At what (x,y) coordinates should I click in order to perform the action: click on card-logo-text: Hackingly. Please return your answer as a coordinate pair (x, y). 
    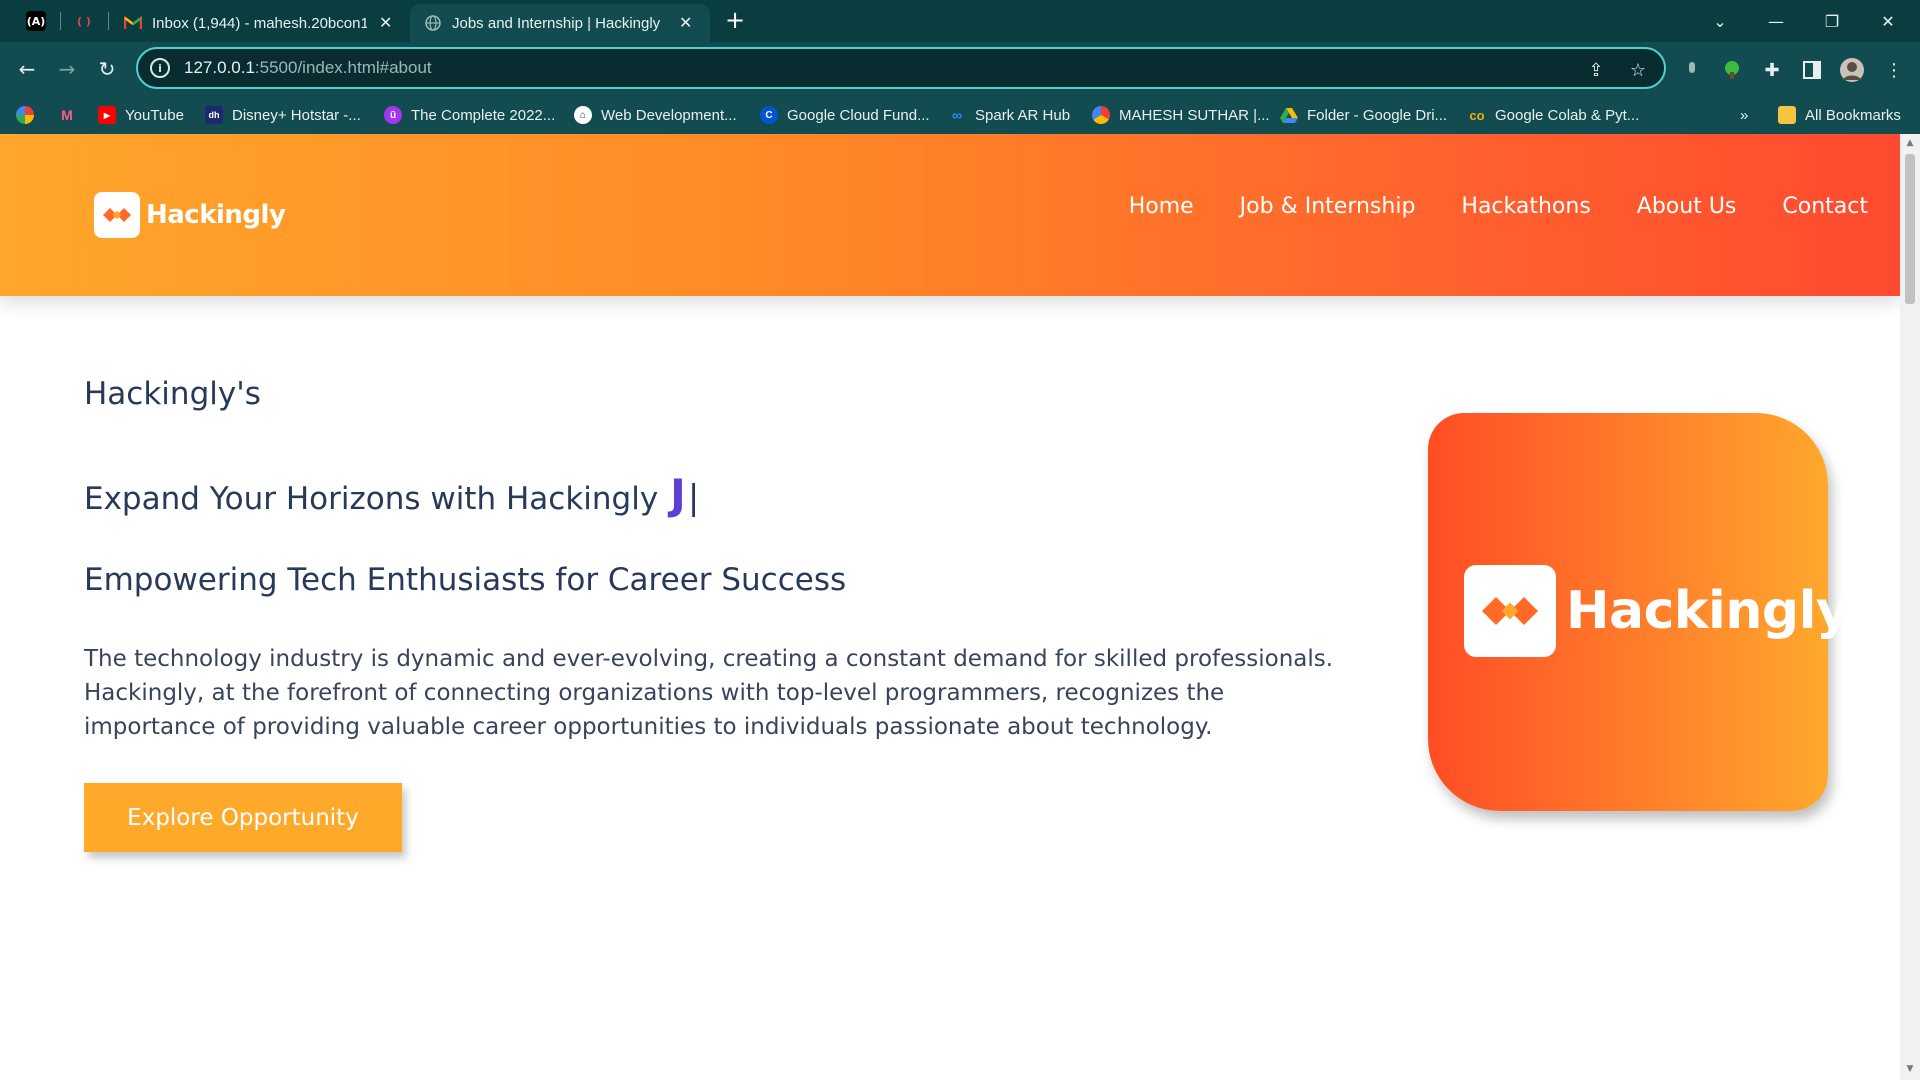
    Looking at the image, I should click on (1708, 611).